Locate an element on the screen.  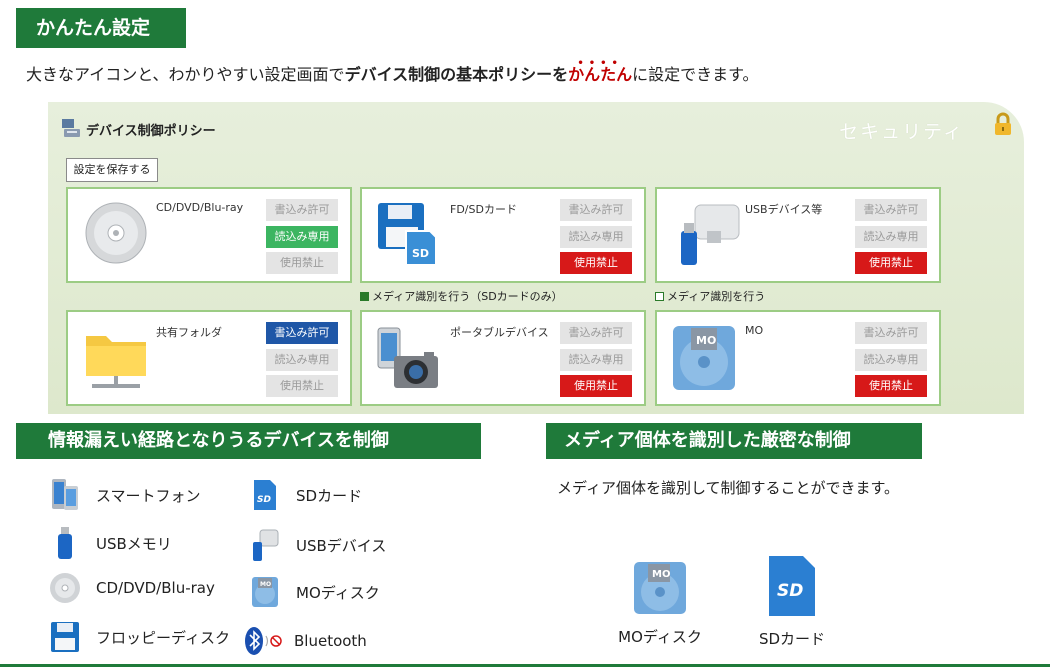
device-item: CD/DVD/Blu-ray is located at coordinates (131, 588).